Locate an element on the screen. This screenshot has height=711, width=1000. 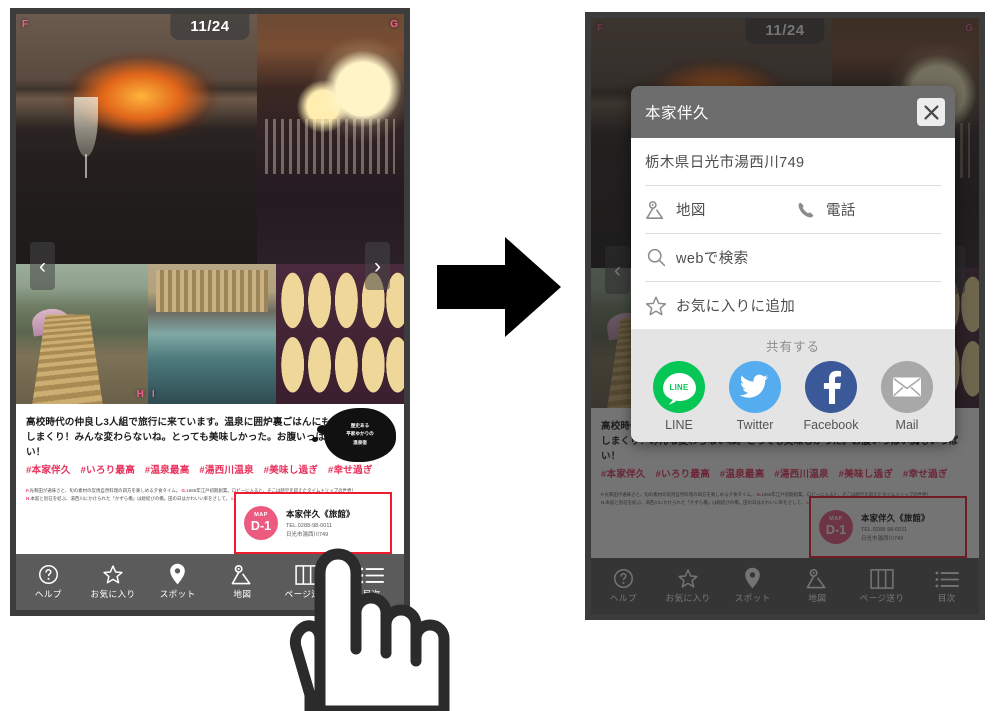
modal-favorite-action: お気に入りに追加 is located at coordinates (720, 306).